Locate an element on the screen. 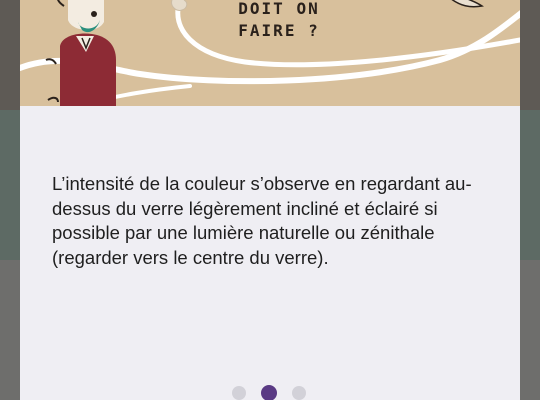 The width and height of the screenshot is (540, 400). page-dot-2-active is located at coordinates (269, 392).